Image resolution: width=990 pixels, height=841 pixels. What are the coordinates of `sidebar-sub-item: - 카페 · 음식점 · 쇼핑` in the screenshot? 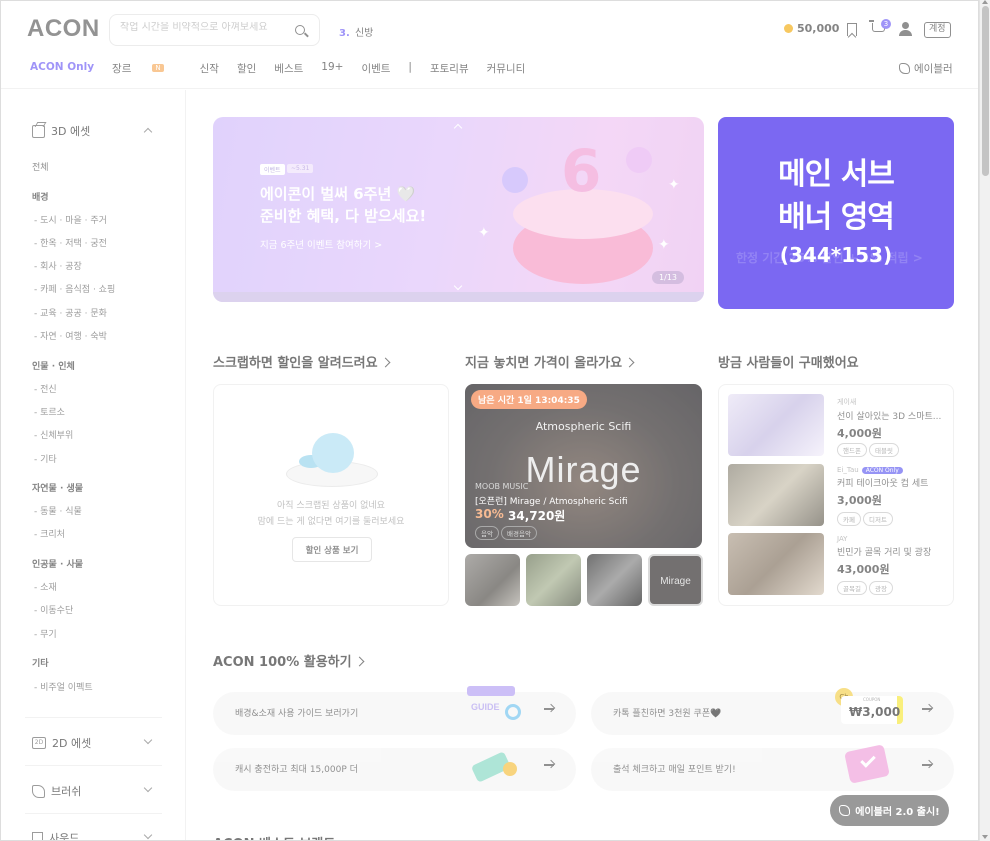 It's located at (74, 288).